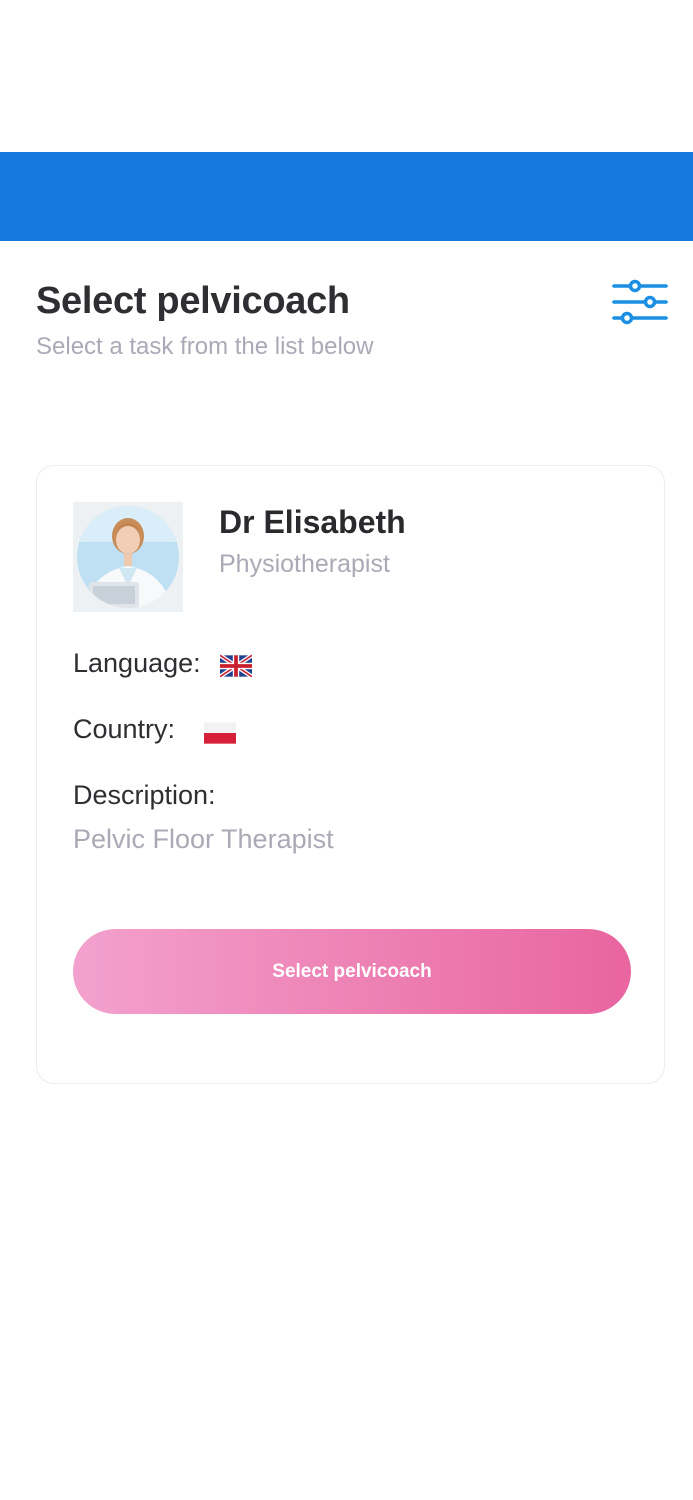 Image resolution: width=693 pixels, height=1500 pixels. I want to click on doctor-avatar, so click(128, 557).